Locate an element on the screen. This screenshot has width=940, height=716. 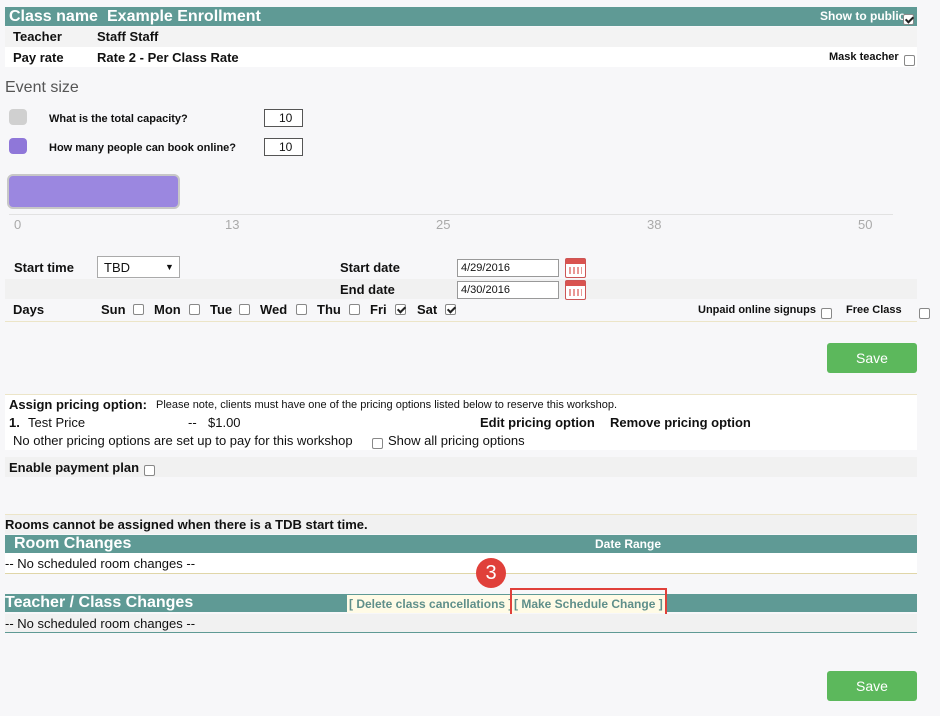
day-checkbox-tue is located at coordinates (244, 309).